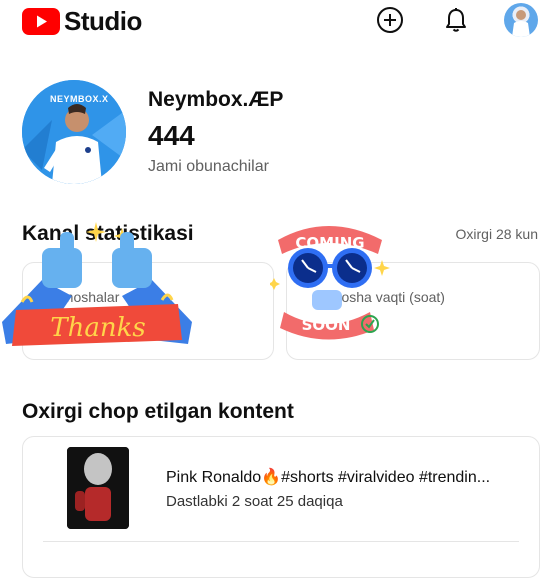 Image resolution: width=560 pixels, height=578 pixels. What do you see at coordinates (329, 283) in the screenshot?
I see `coming-soon-sticker-icon: COMING SOON` at bounding box center [329, 283].